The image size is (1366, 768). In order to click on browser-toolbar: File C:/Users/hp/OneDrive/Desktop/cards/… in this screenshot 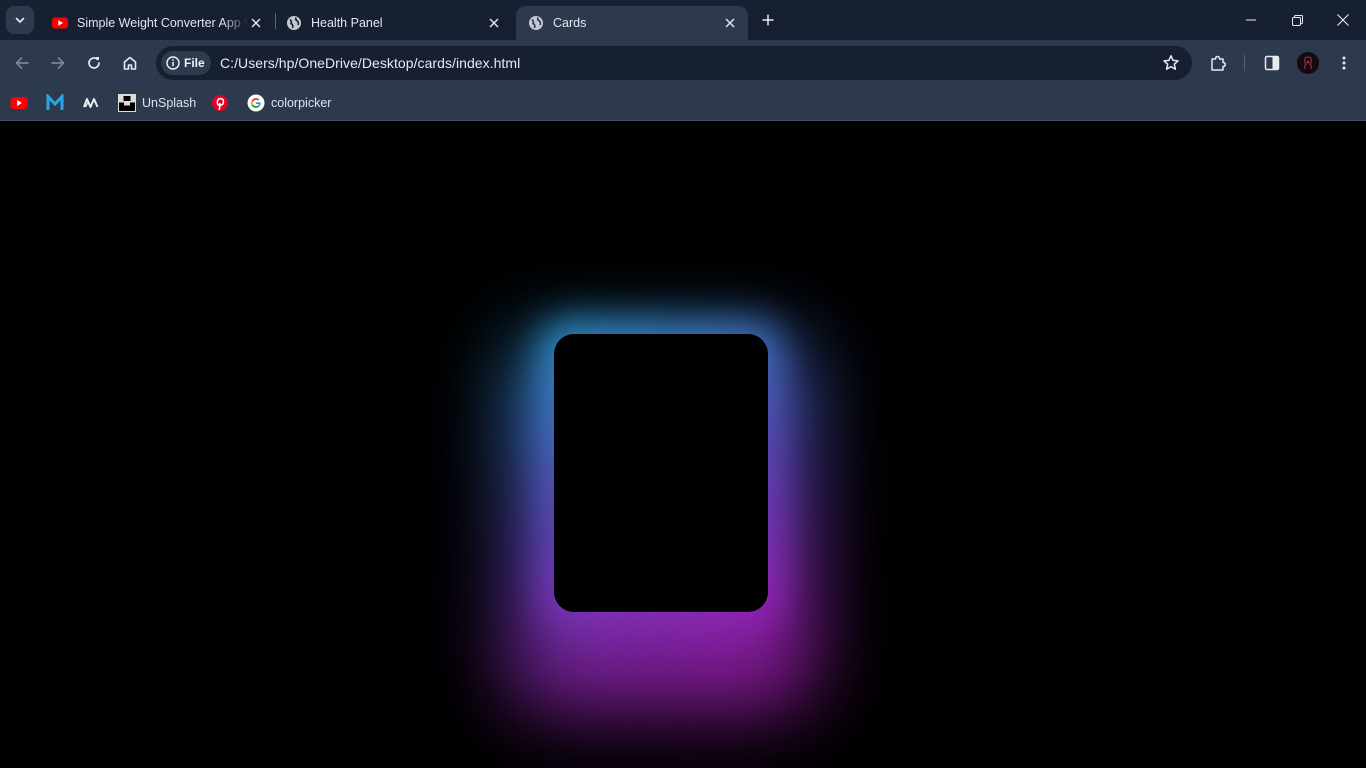, I will do `click(683, 63)`.